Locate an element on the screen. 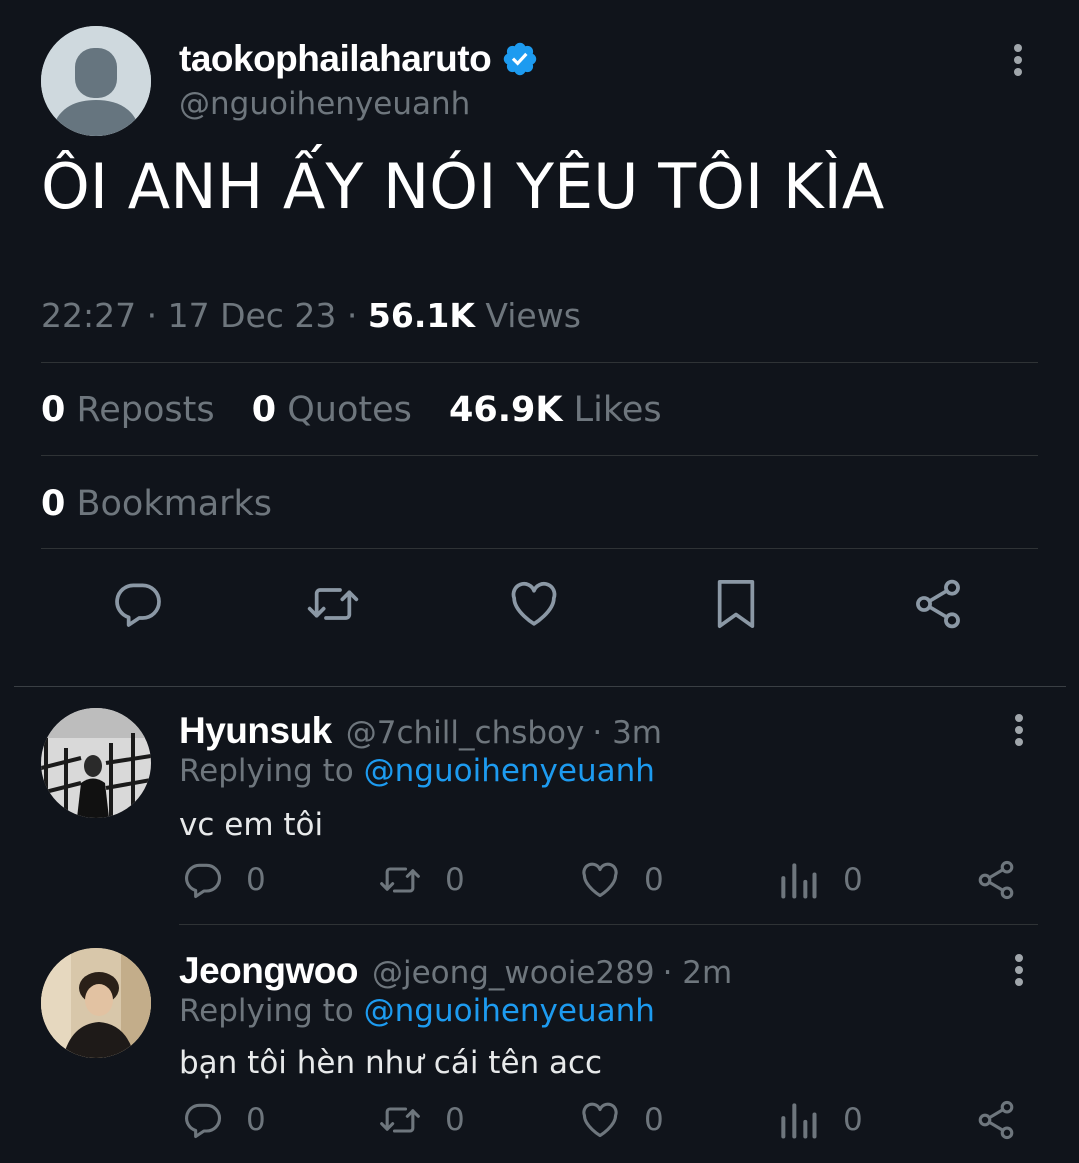 The height and width of the screenshot is (1163, 1079). author-avatar is located at coordinates (96, 81).